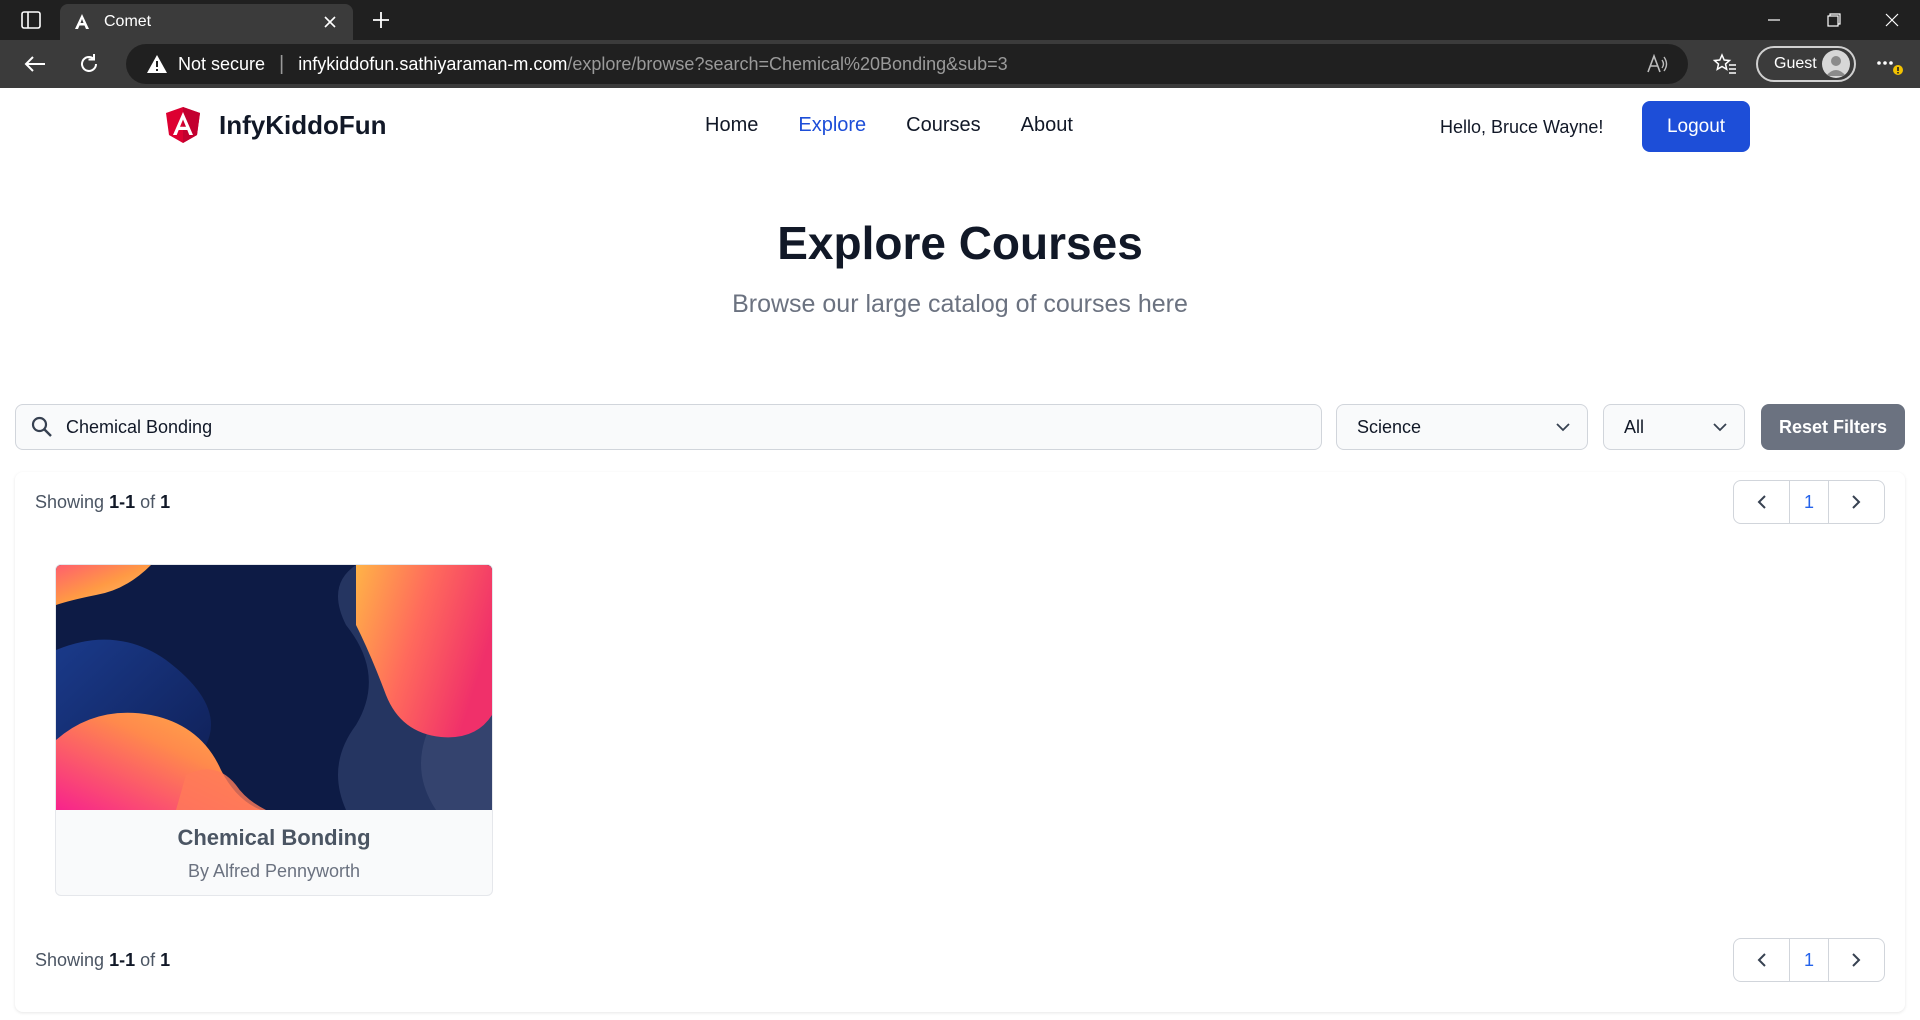 Image resolution: width=1920 pixels, height=1020 pixels. I want to click on user-avatar-icon, so click(1836, 64).